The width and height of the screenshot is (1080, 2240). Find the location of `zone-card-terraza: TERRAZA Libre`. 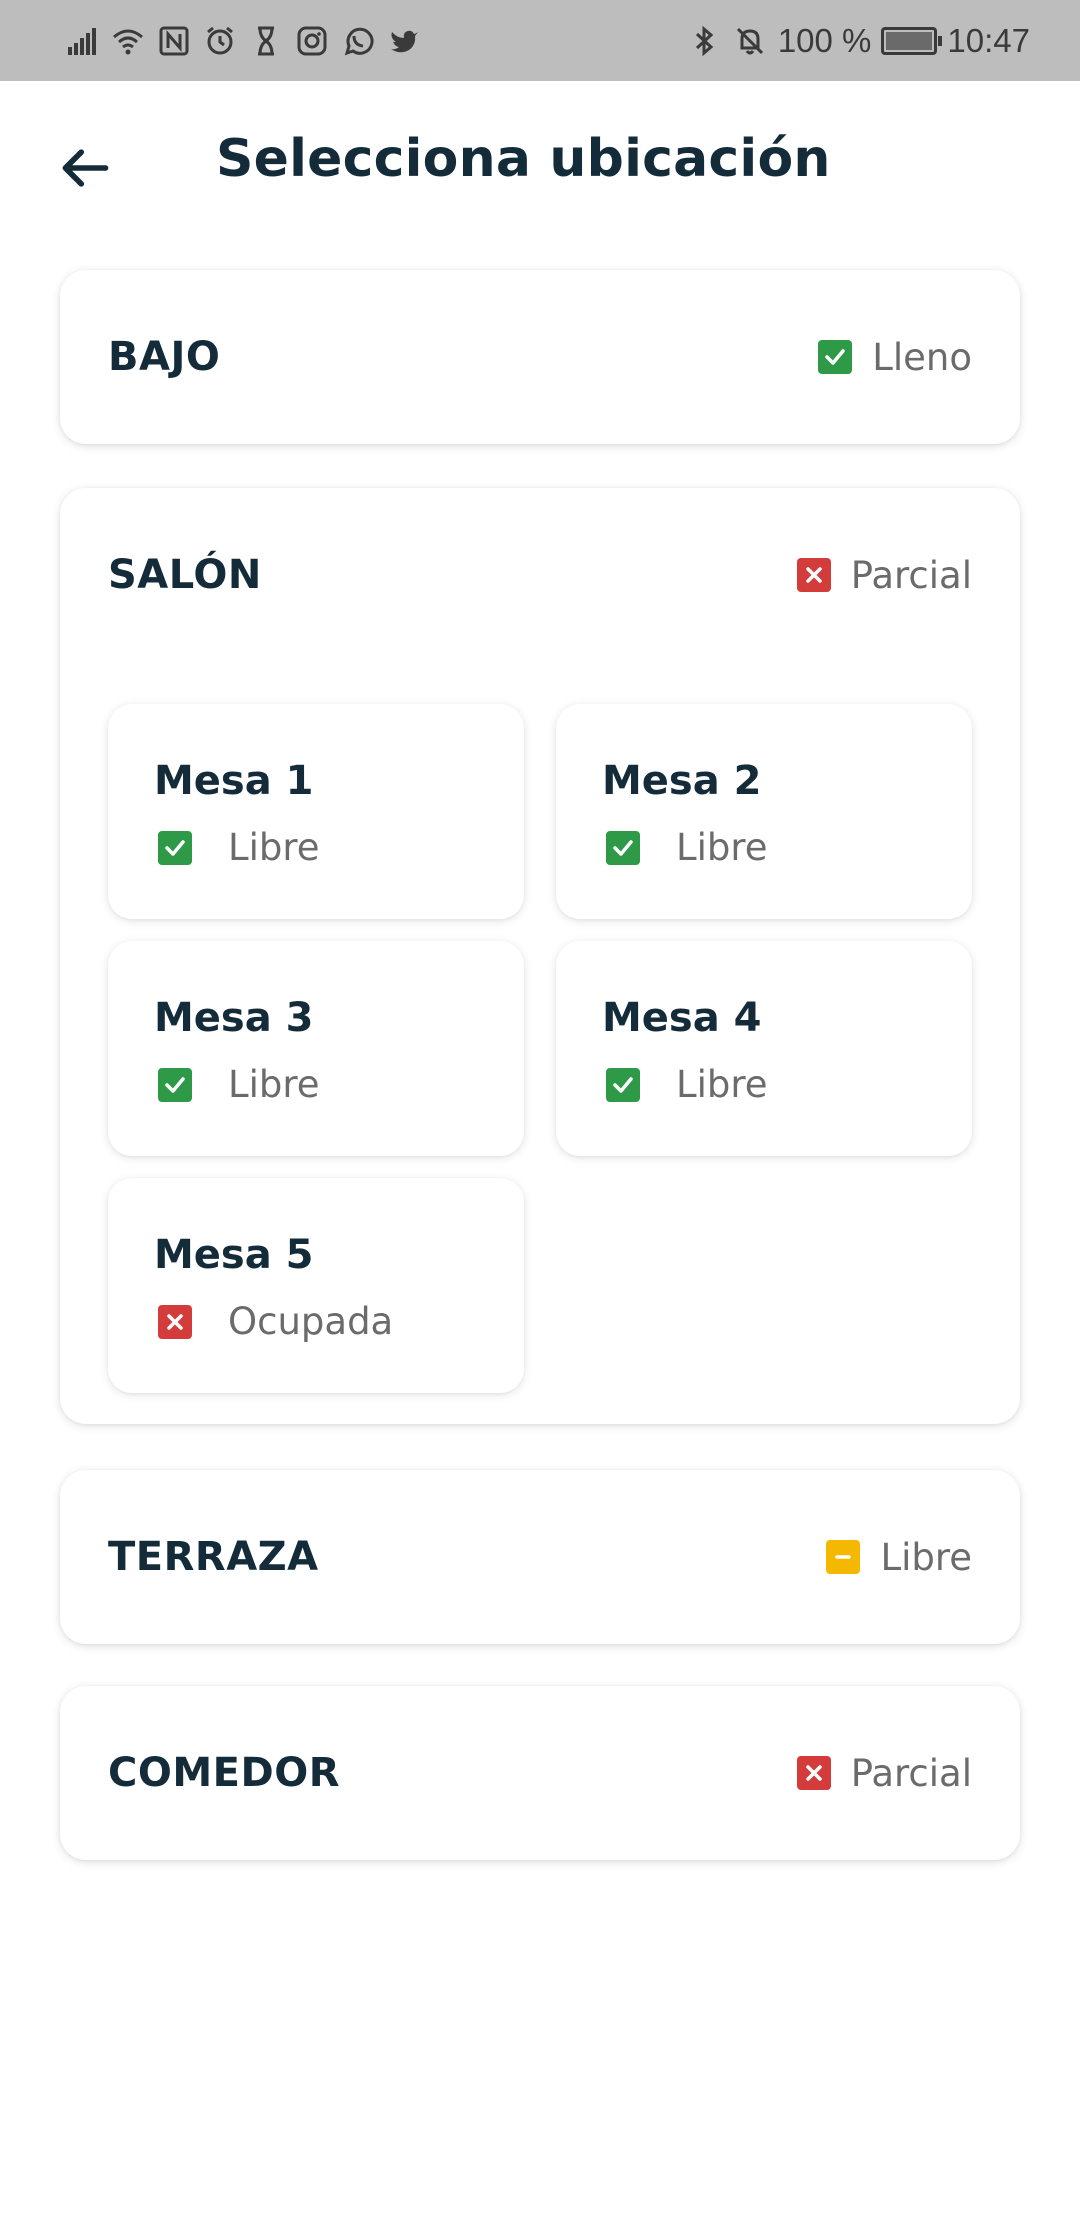

zone-card-terraza: TERRAZA Libre is located at coordinates (540, 1557).